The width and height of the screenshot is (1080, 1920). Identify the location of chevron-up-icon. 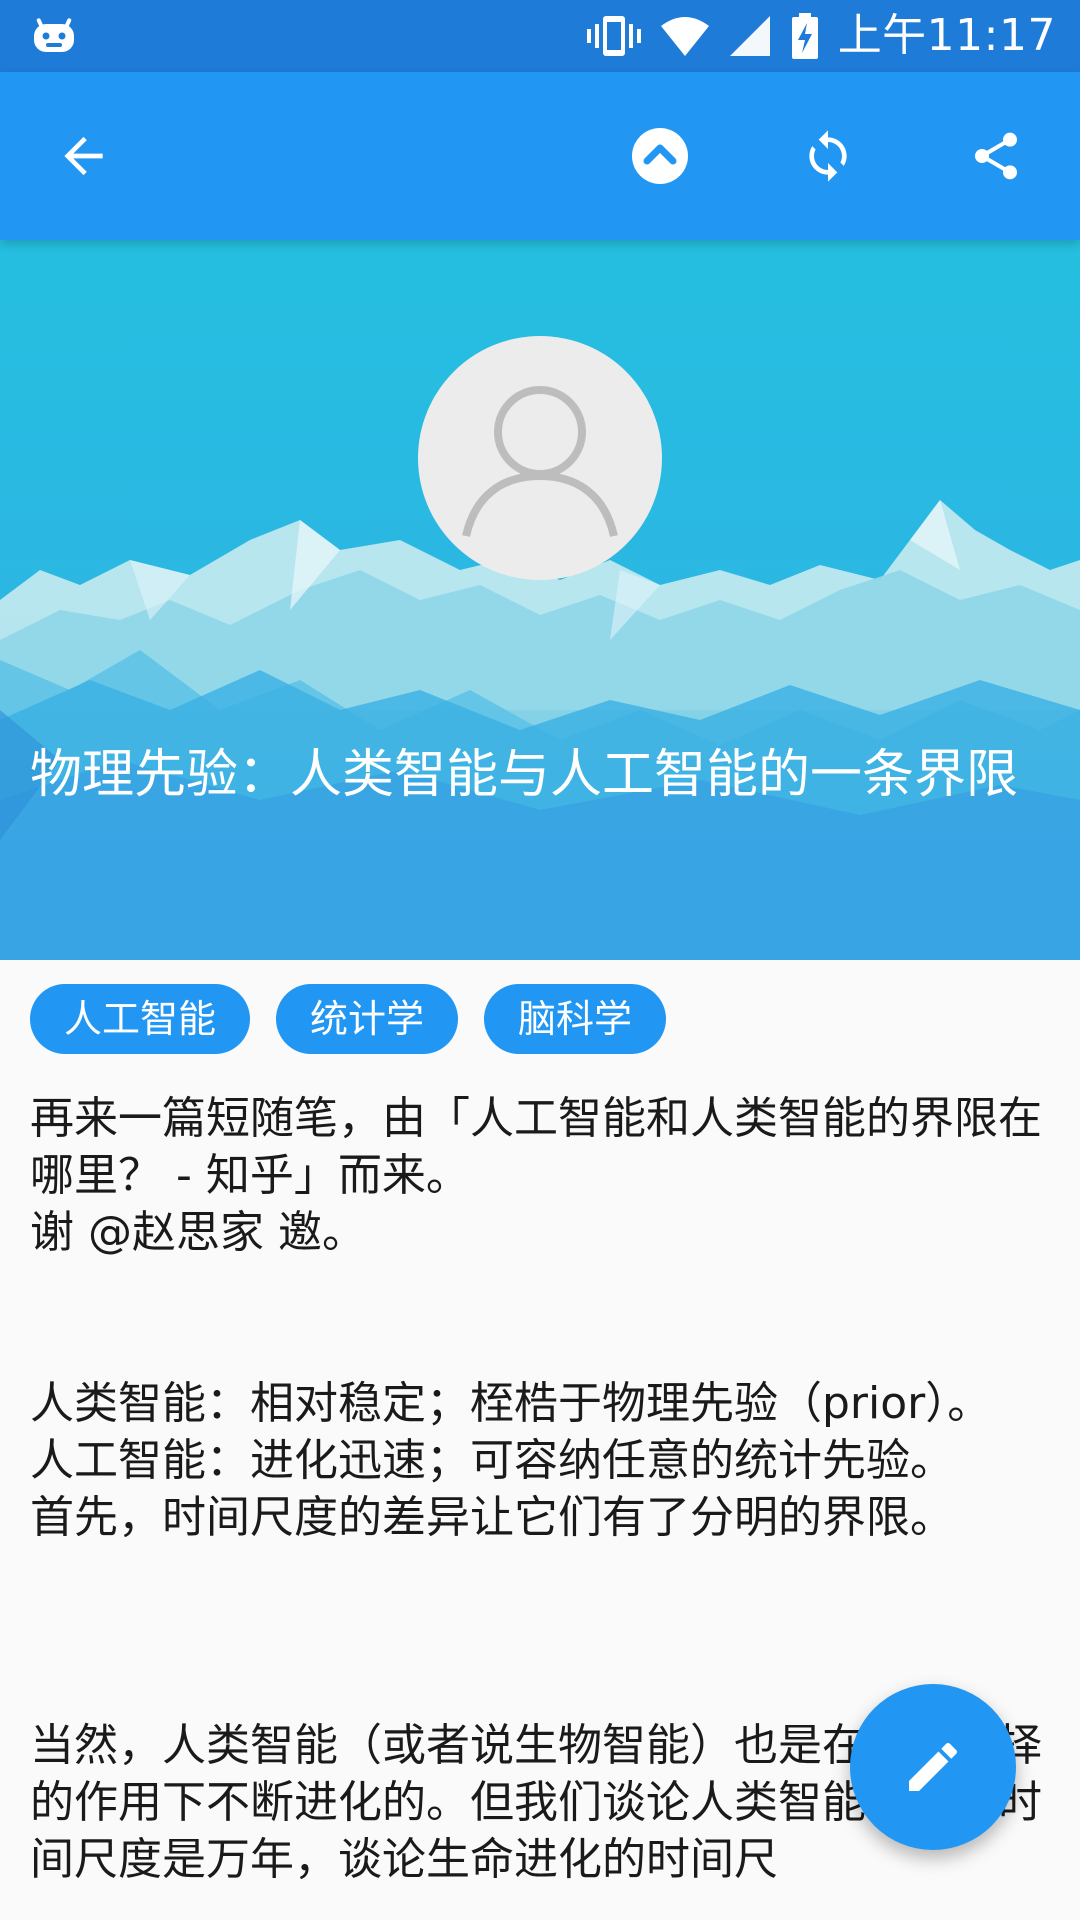
(660, 156).